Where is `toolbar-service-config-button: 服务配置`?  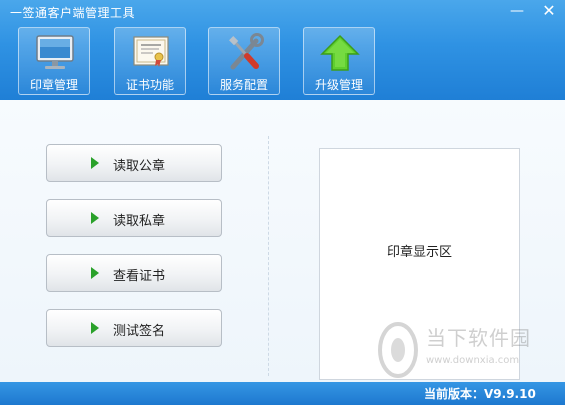 toolbar-service-config-button: 服务配置 is located at coordinates (244, 61).